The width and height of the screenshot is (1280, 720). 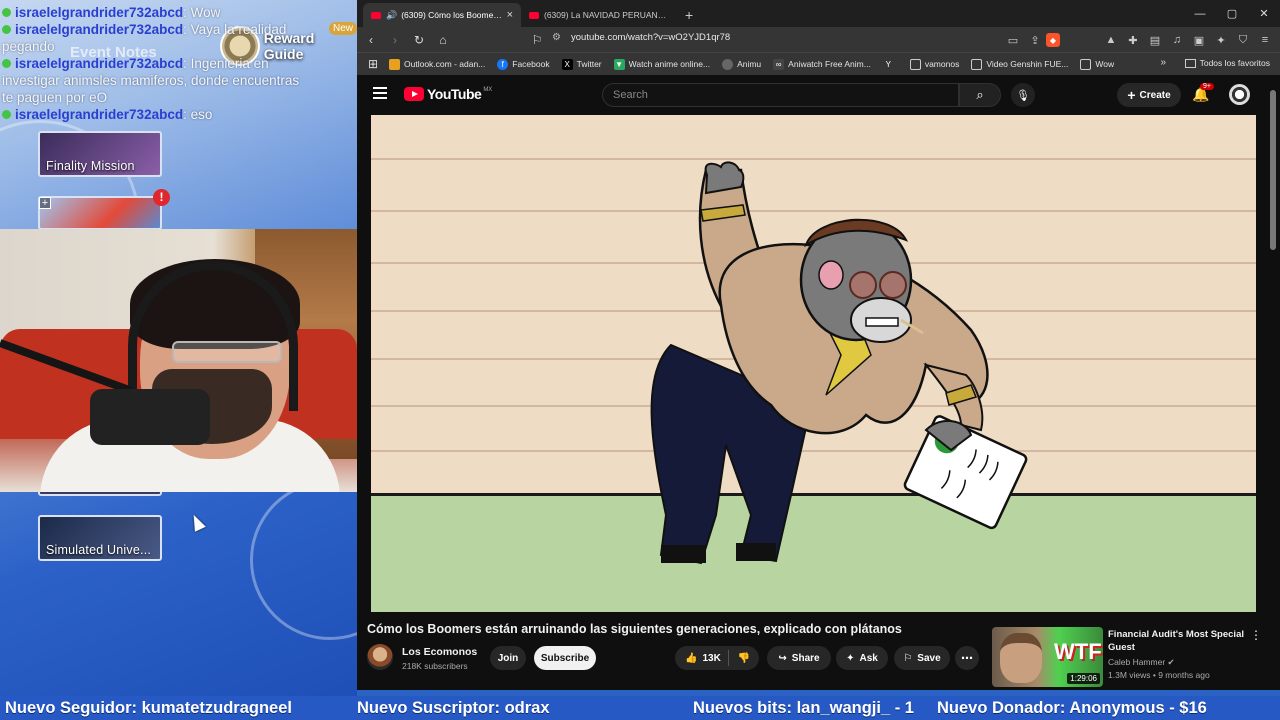 What do you see at coordinates (1035, 40) in the screenshot?
I see `share-page-icon: ⇪` at bounding box center [1035, 40].